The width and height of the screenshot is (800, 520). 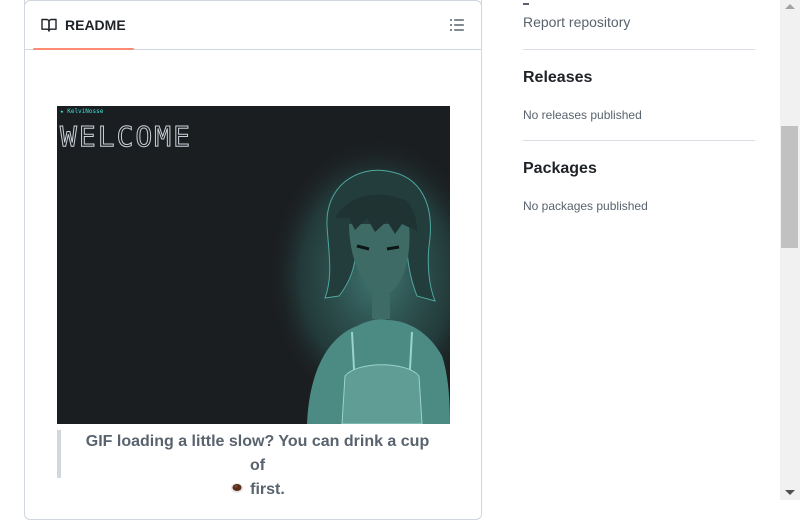 I want to click on coffee-icon, so click(x=237, y=490).